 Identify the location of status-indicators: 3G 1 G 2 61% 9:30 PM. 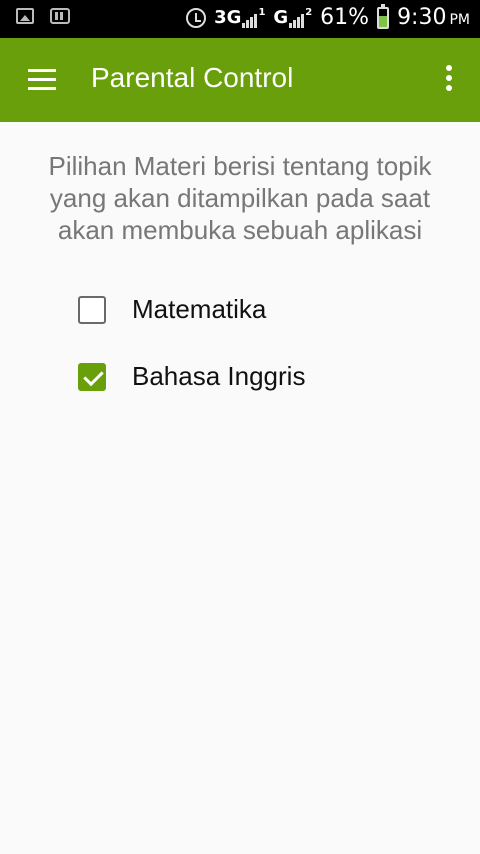
(328, 16).